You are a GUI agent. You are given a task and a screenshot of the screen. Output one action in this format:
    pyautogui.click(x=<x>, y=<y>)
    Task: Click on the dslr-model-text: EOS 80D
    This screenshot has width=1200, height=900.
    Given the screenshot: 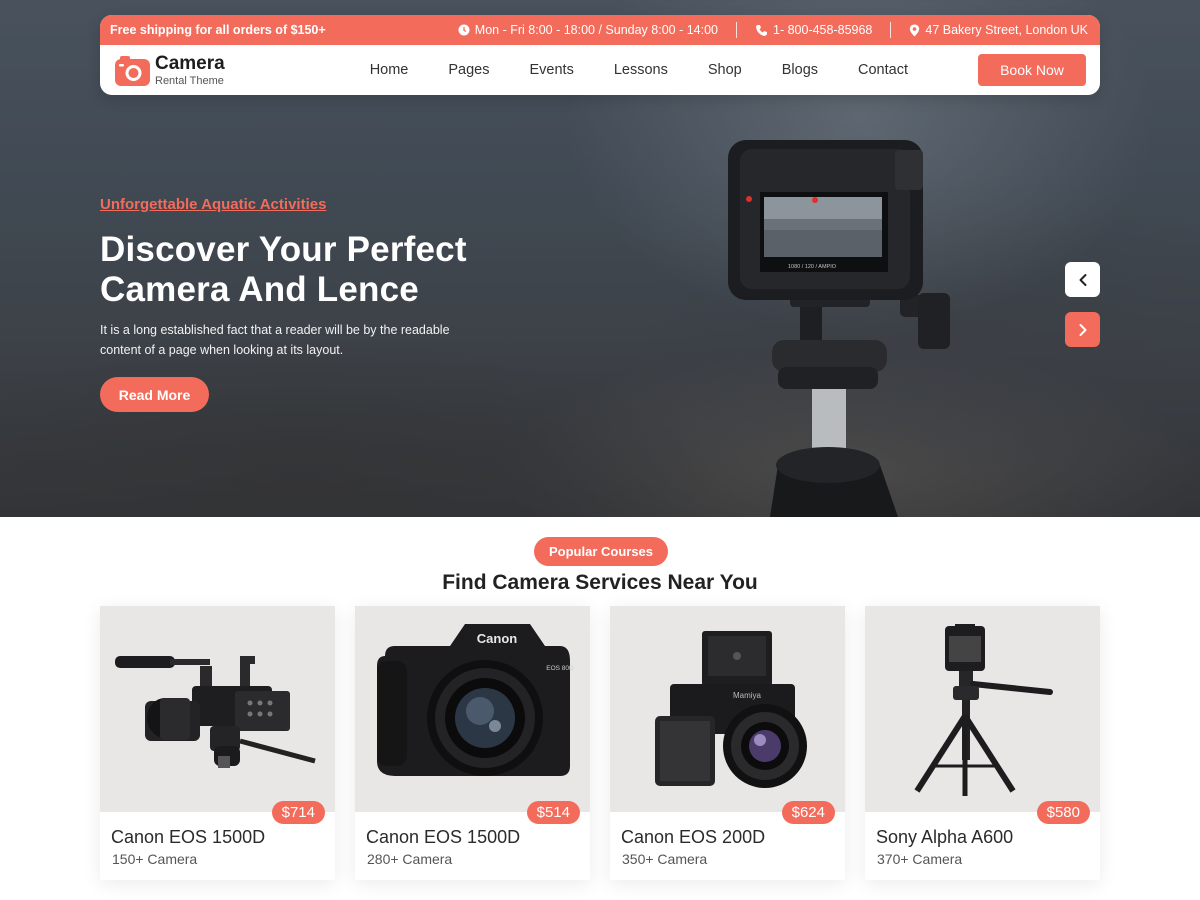 What is the action you would take?
    pyautogui.click(x=560, y=668)
    